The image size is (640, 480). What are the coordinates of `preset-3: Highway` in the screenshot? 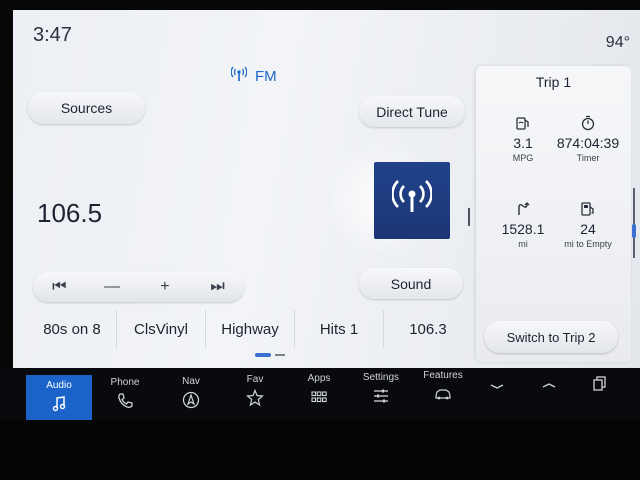 It's located at (250, 329).